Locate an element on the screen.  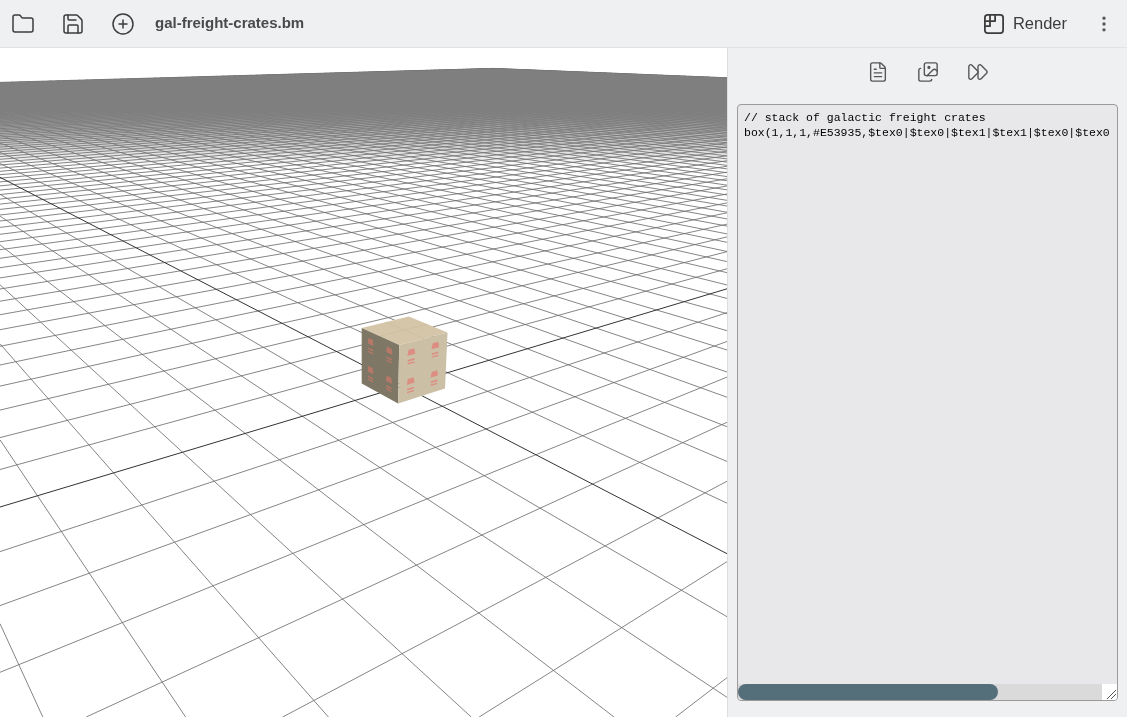
folder-icon is located at coordinates (23, 23).